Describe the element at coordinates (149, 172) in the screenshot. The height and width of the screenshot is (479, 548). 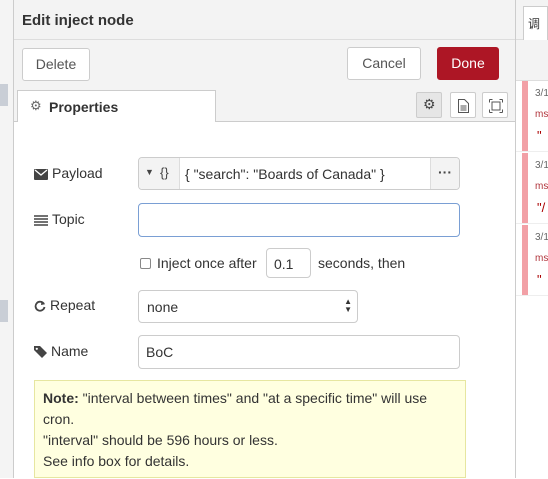
I see `caret-down-icon: ▼` at that location.